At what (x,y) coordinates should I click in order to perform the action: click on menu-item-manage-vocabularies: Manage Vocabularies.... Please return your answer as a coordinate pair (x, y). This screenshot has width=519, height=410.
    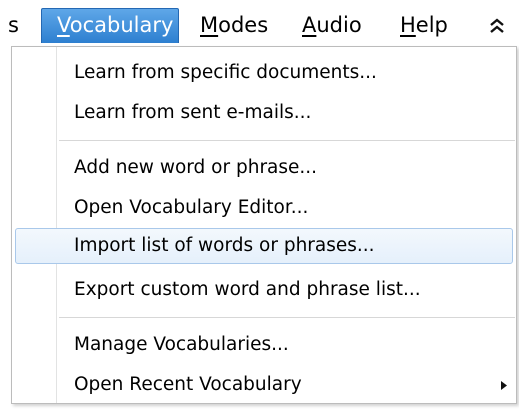
    Looking at the image, I should click on (264, 345).